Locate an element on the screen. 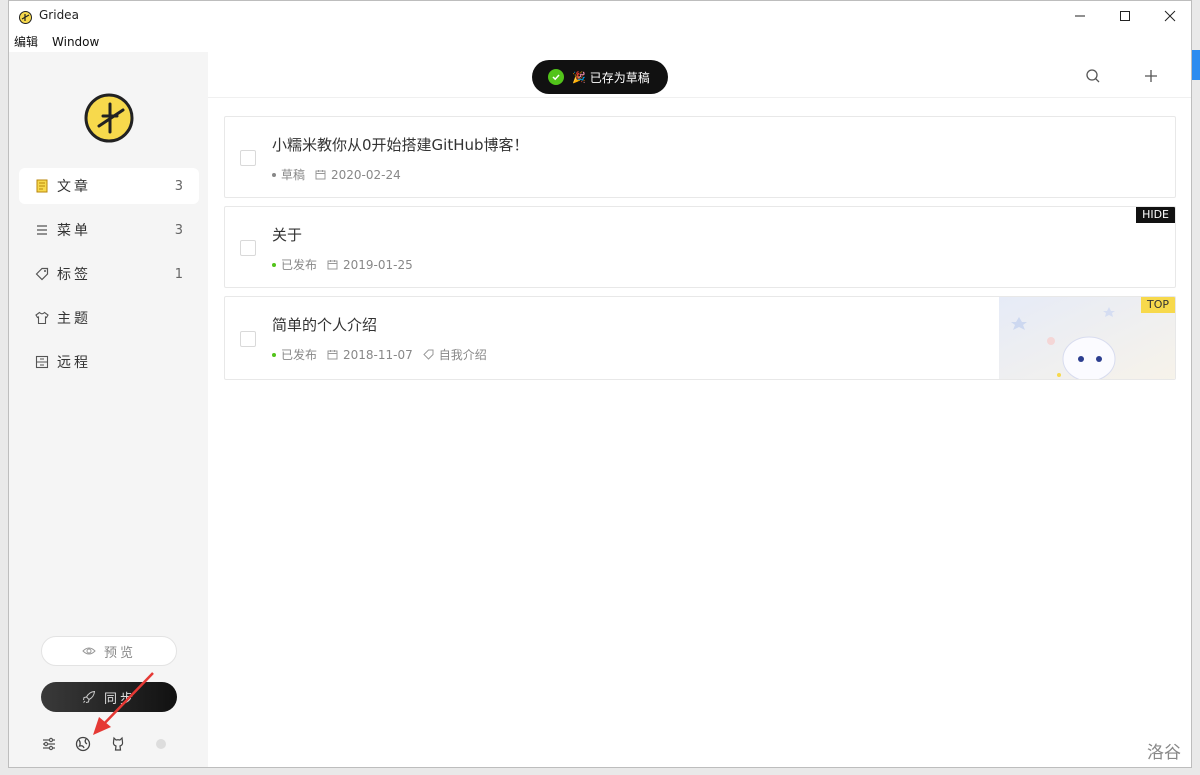 The width and height of the screenshot is (1200, 775). gridea-logo-icon is located at coordinates (109, 118).